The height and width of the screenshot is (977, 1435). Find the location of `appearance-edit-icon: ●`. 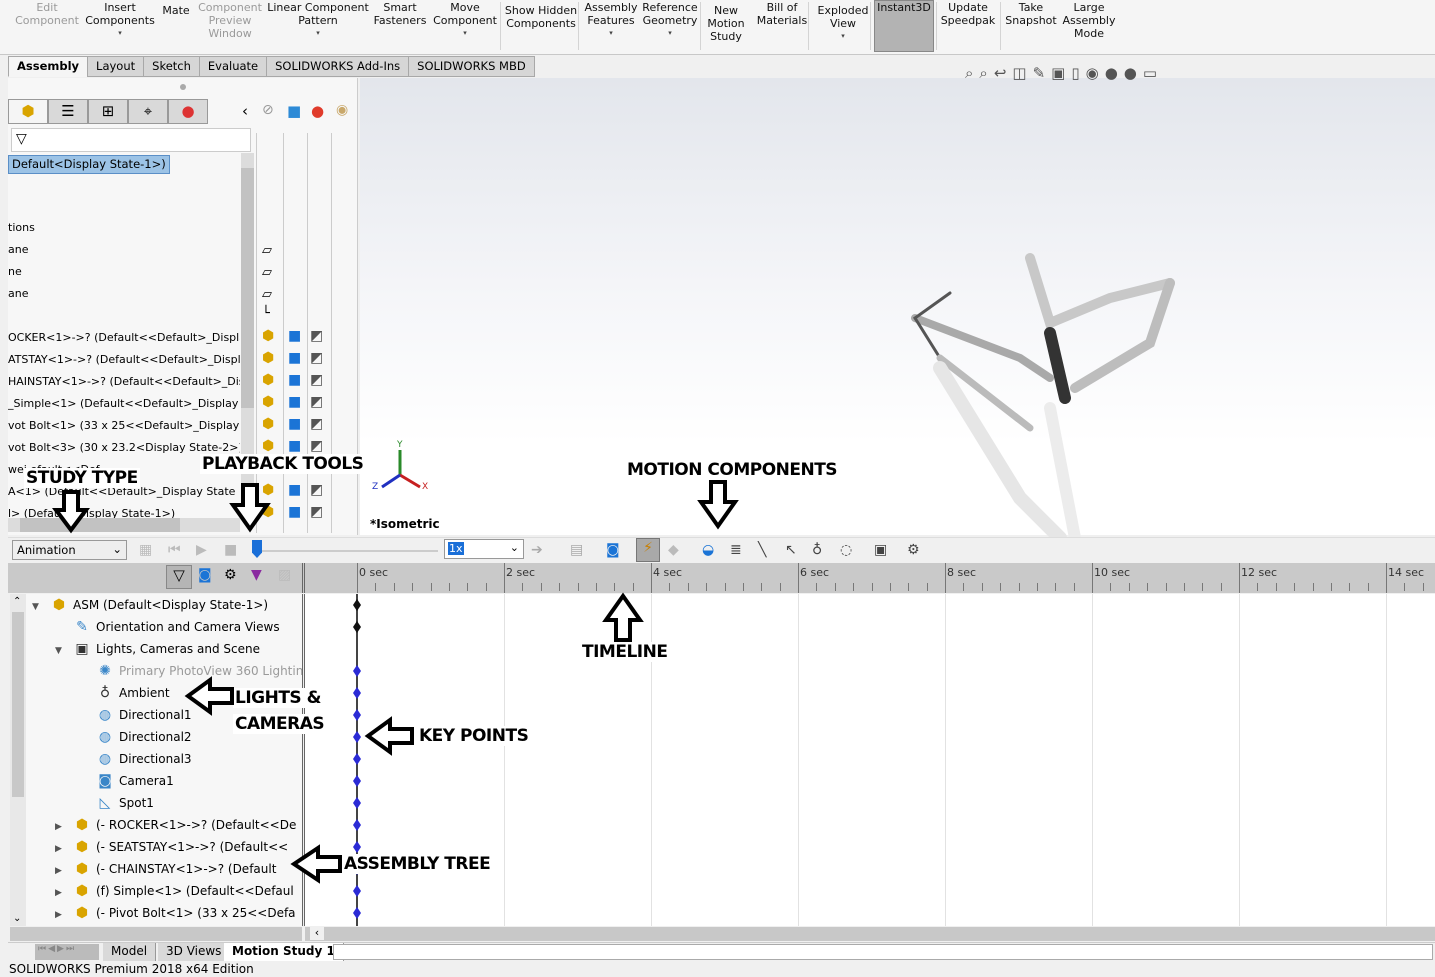

appearance-edit-icon: ● is located at coordinates (317, 111).